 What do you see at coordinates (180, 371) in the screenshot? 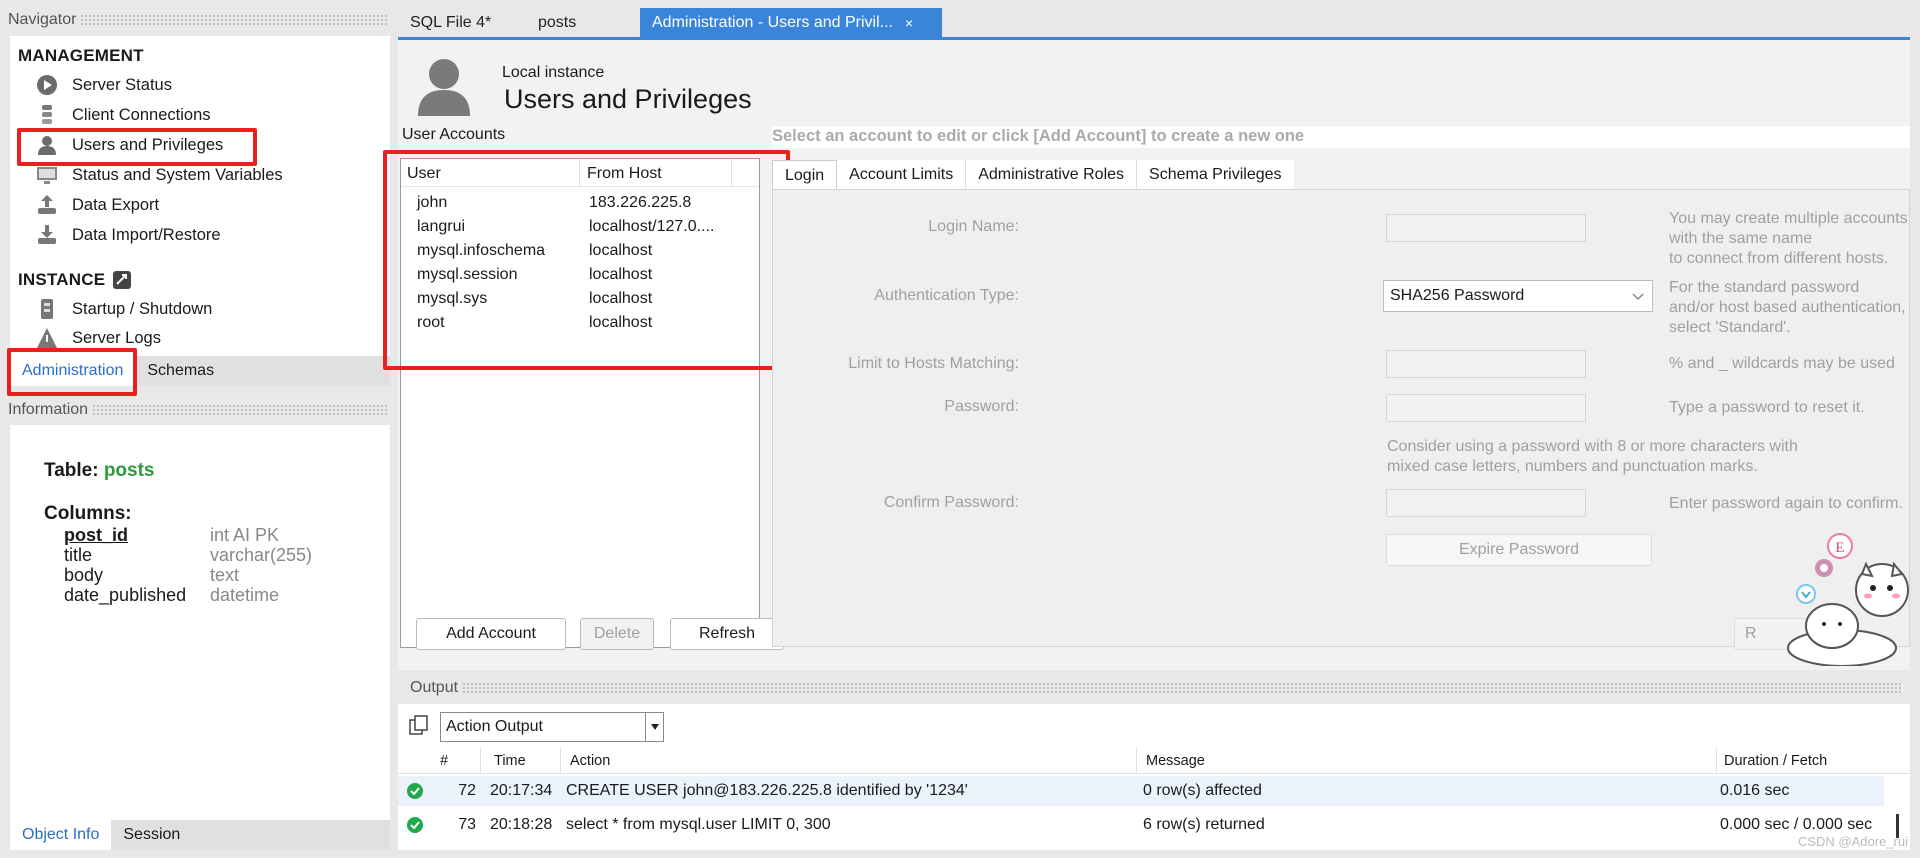
I see `tab-schemas: Schemas` at bounding box center [180, 371].